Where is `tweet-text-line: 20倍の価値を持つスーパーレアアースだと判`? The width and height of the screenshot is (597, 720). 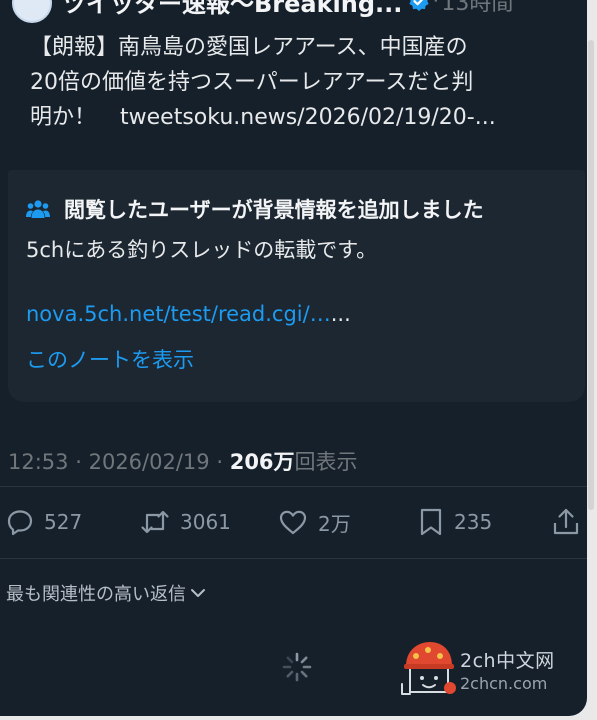
tweet-text-line: 20倍の価値を持つスーパーレアアースだと判 is located at coordinates (252, 82).